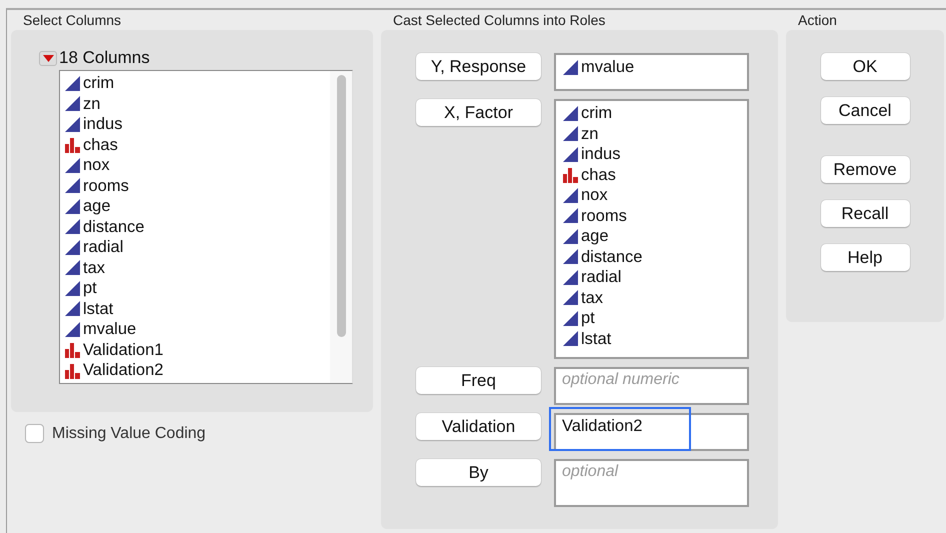 This screenshot has width=946, height=533. What do you see at coordinates (129, 433) in the screenshot?
I see `checkbox-label: Missing Value Coding` at bounding box center [129, 433].